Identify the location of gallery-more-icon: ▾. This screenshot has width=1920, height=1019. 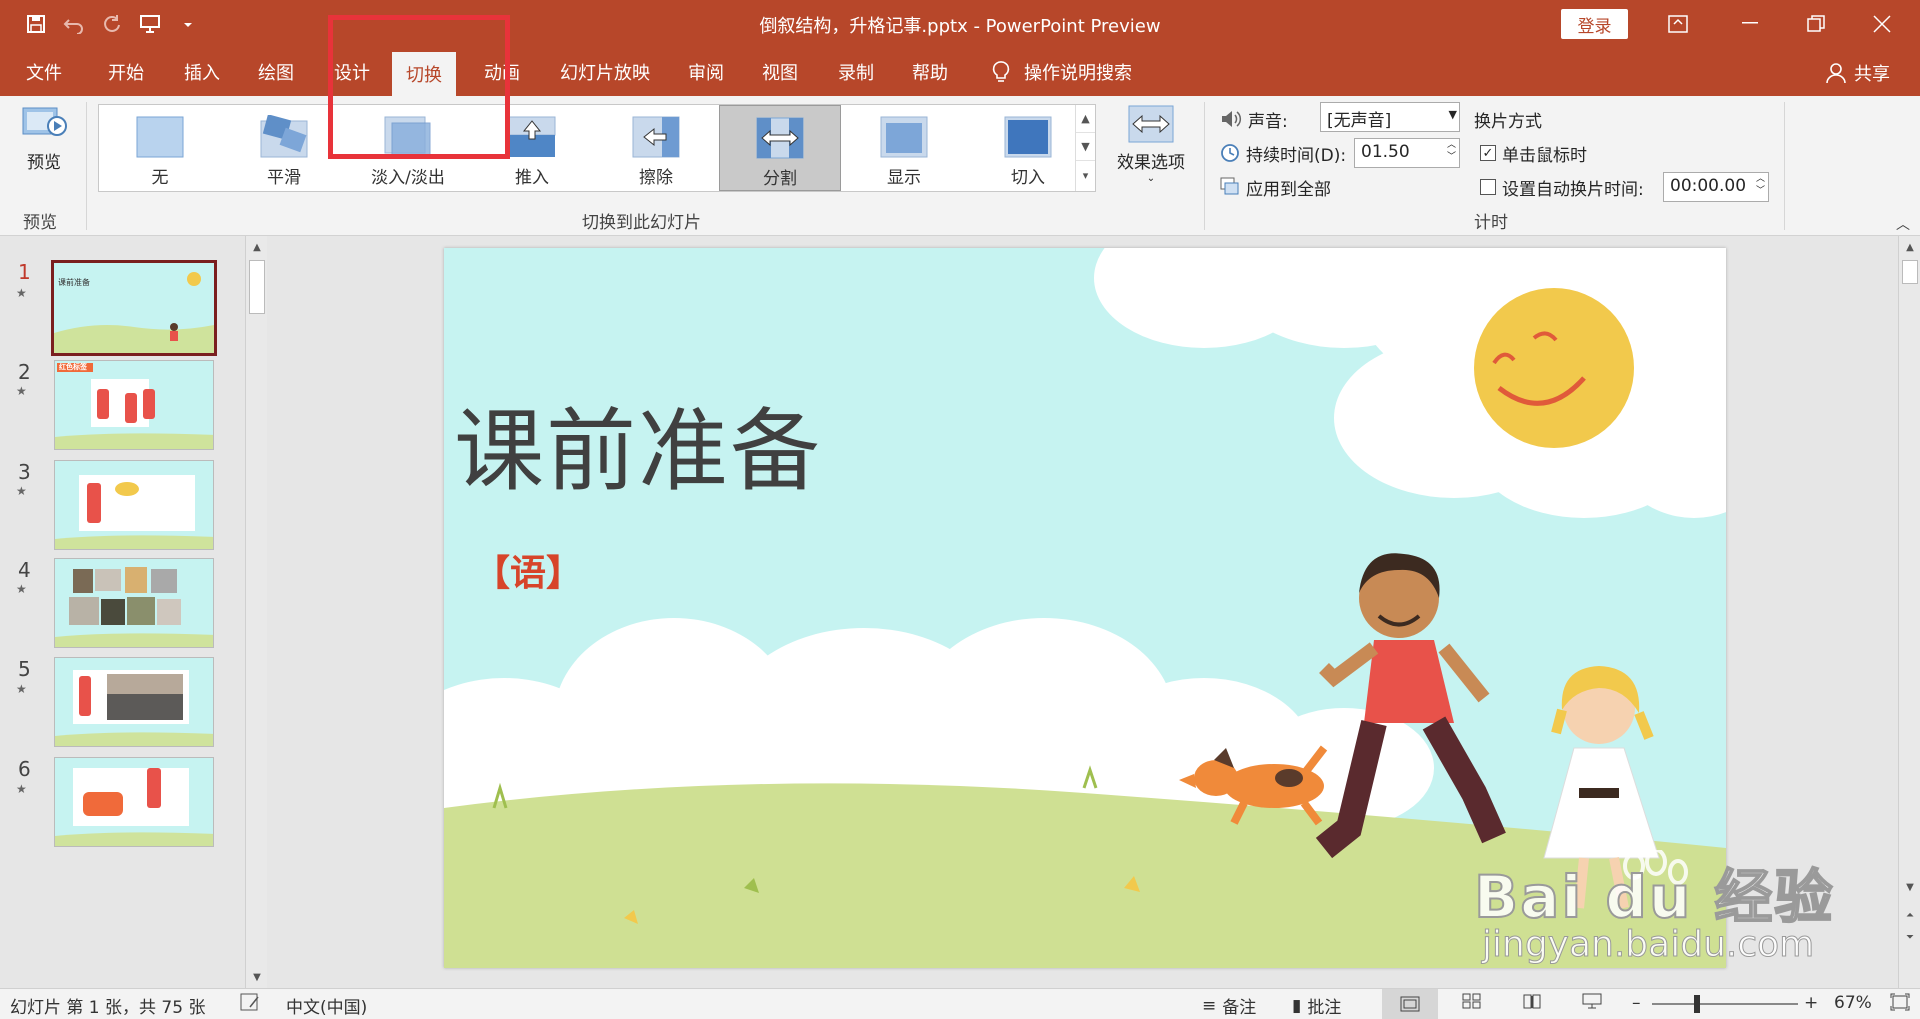
(1085, 175).